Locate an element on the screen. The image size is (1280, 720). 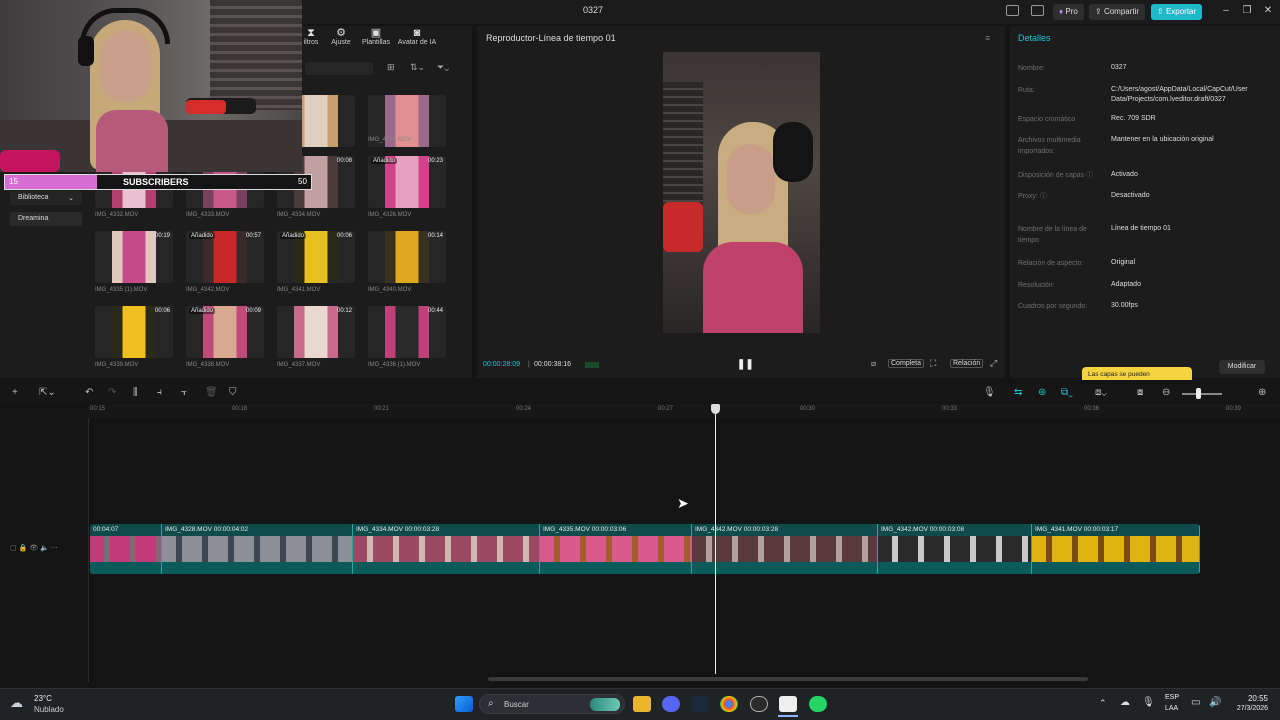
detail-value: Adaptado is located at coordinates (1126, 284).